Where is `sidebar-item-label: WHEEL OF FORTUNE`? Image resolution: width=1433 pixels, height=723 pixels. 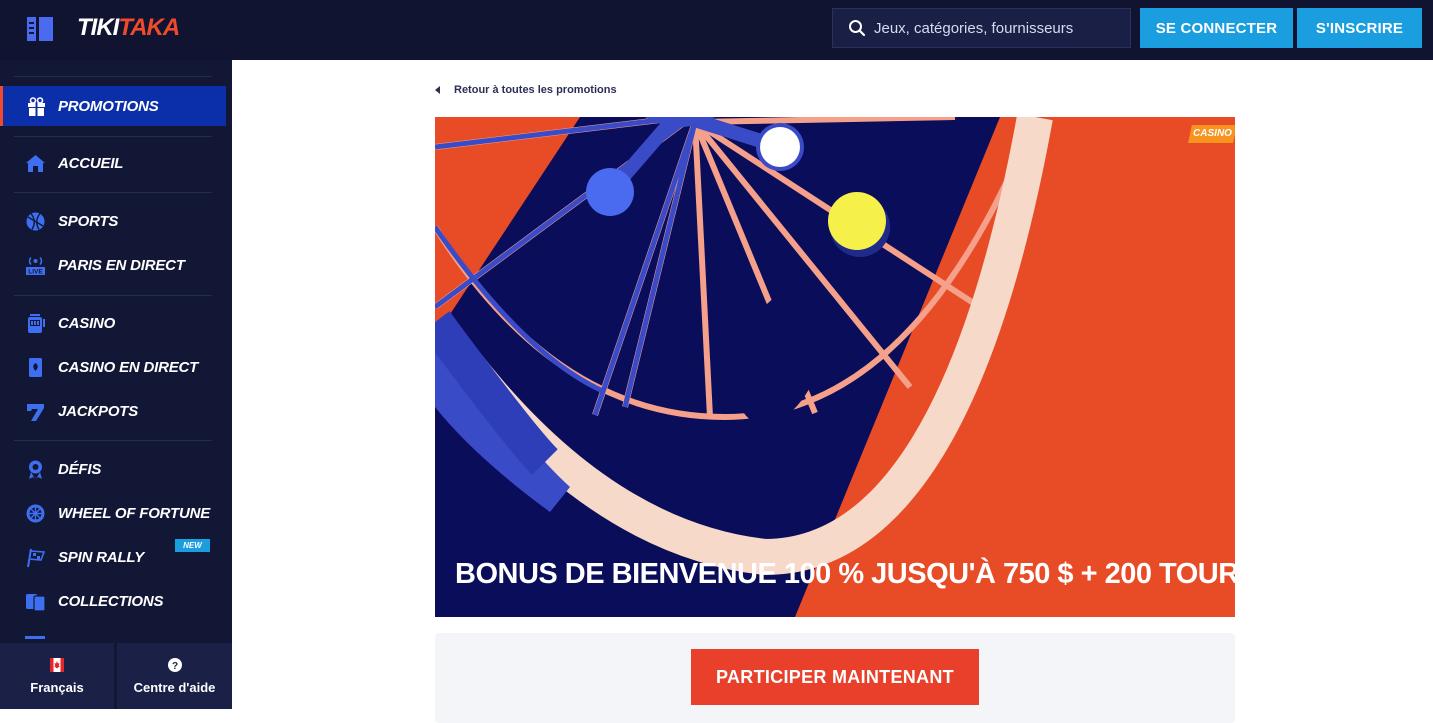 sidebar-item-label: WHEEL OF FORTUNE is located at coordinates (134, 513).